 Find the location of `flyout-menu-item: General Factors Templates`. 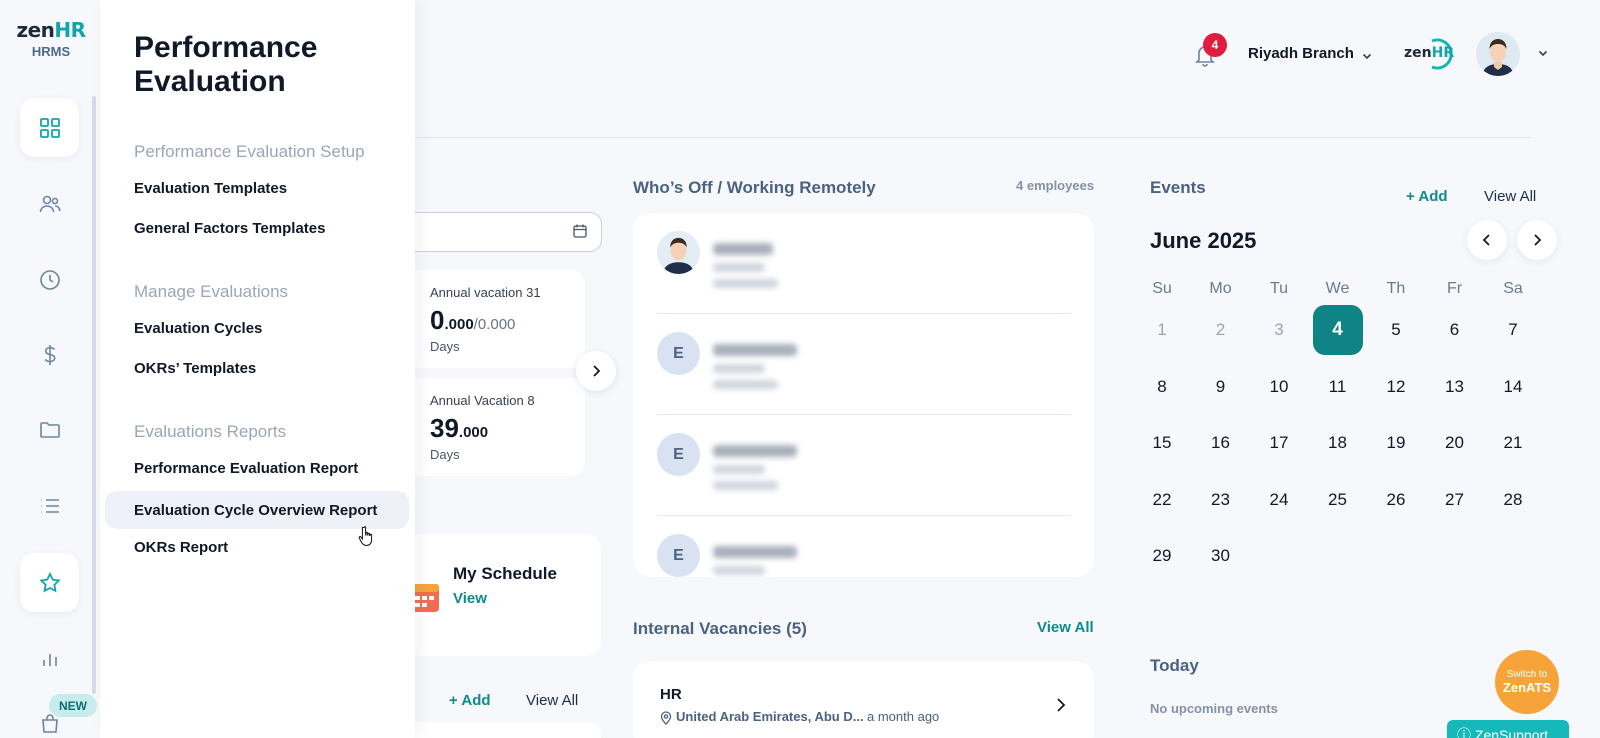

flyout-menu-item: General Factors Templates is located at coordinates (229, 228).